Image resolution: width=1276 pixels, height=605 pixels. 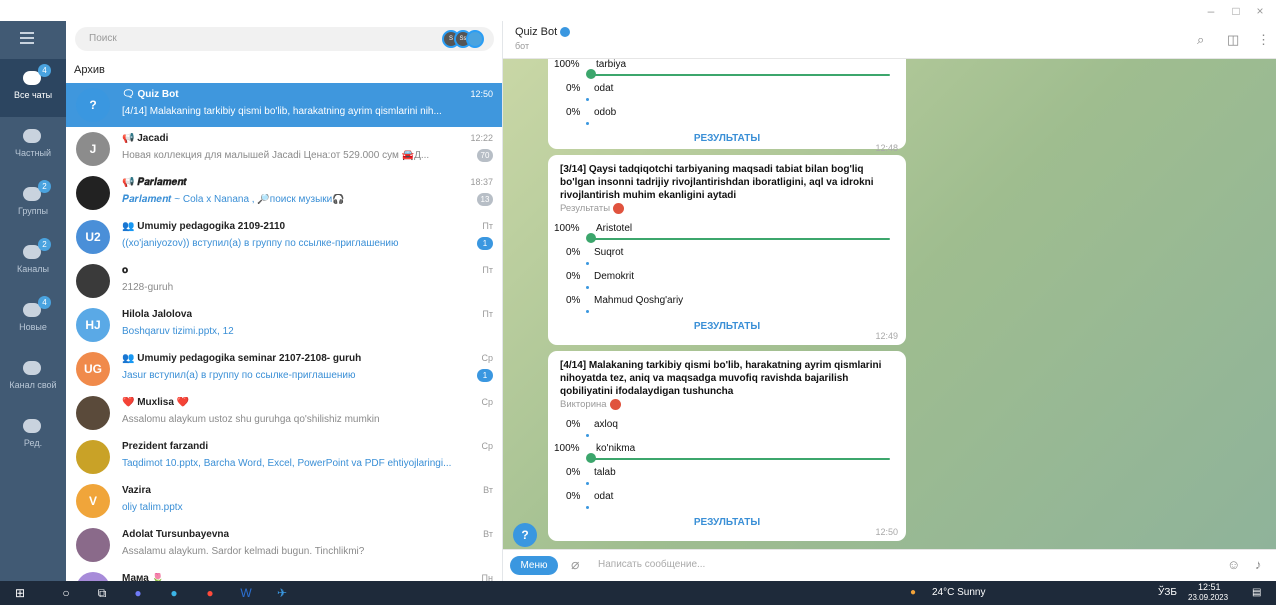 I want to click on option-label: odob, so click(x=605, y=112).